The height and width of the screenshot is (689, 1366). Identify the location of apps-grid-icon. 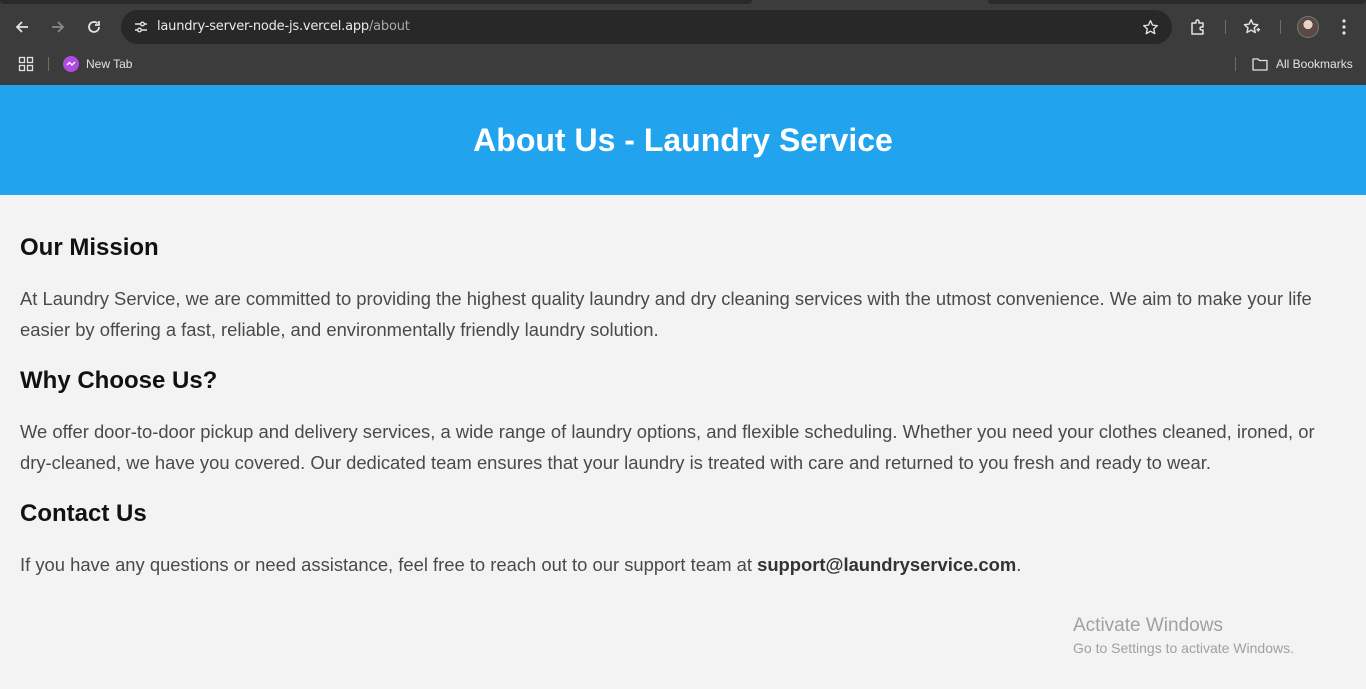
(26, 64).